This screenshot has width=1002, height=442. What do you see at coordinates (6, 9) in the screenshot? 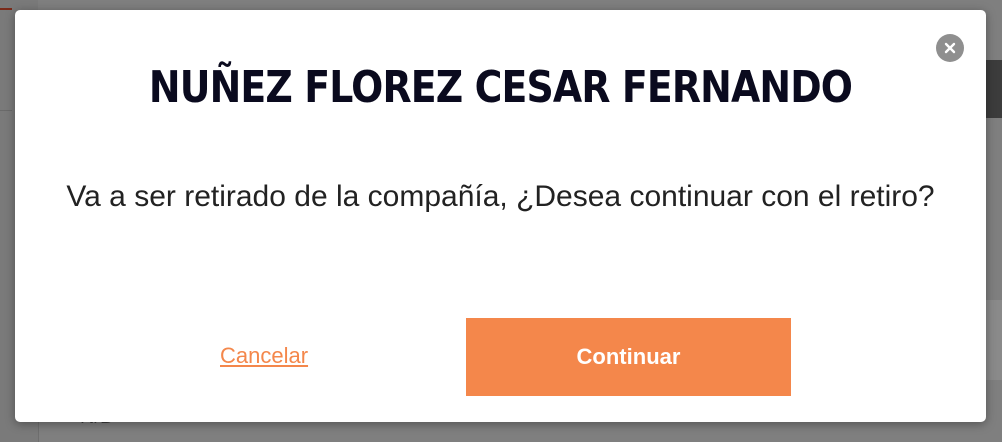
I see `background-accent-mark` at bounding box center [6, 9].